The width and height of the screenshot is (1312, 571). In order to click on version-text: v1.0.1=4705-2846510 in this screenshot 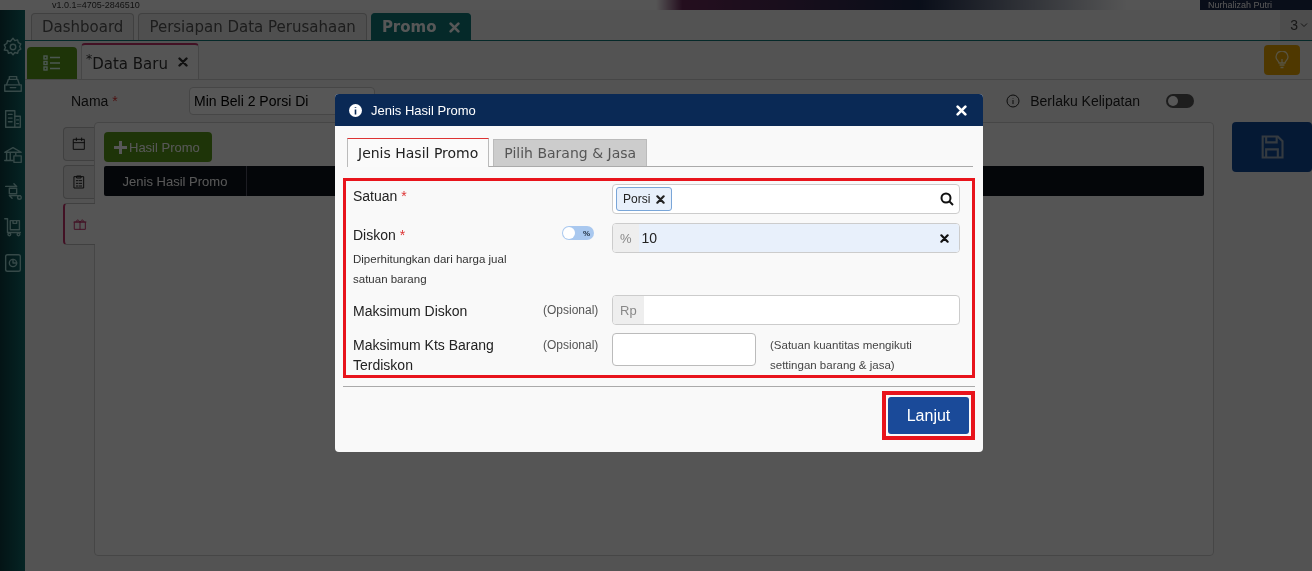, I will do `click(95, 5)`.